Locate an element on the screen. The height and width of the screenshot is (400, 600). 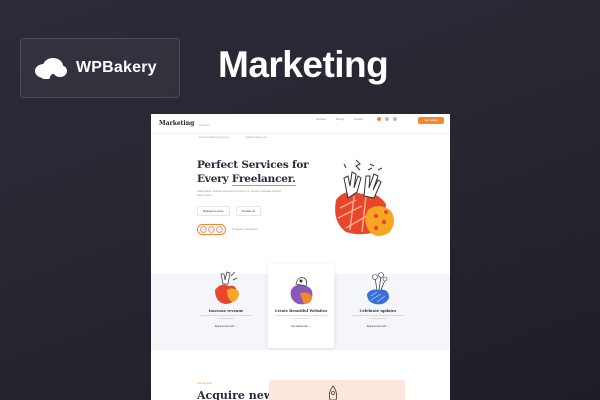
badge-label: WPBakery is located at coordinates (116, 67).